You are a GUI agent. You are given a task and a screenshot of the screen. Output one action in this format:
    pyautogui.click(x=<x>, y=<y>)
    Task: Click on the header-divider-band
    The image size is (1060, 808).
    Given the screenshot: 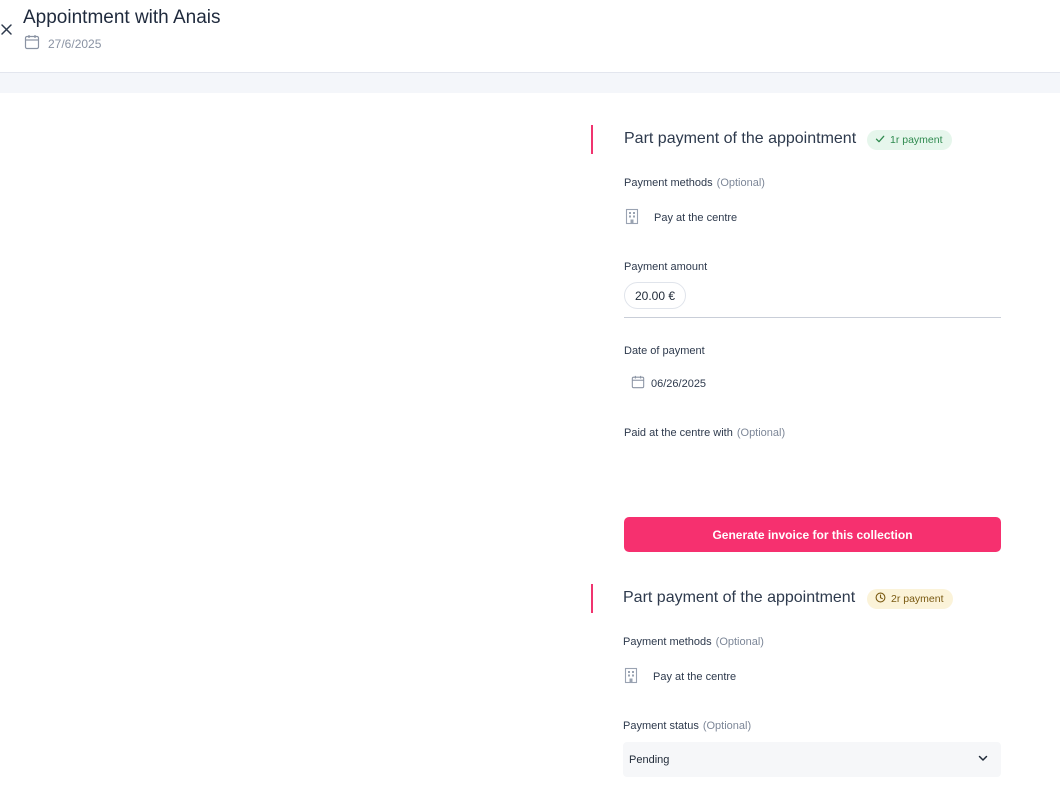 What is the action you would take?
    pyautogui.click(x=530, y=83)
    